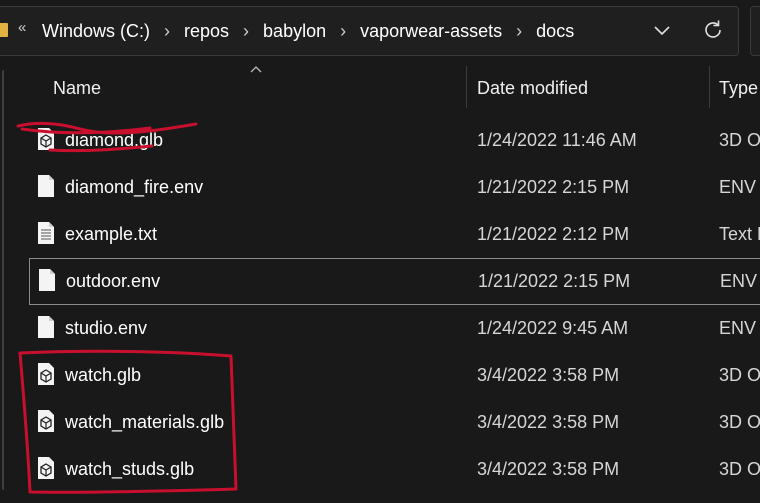 The height and width of the screenshot is (503, 760). Describe the element at coordinates (4, 30) in the screenshot. I see `folder-icon` at that location.